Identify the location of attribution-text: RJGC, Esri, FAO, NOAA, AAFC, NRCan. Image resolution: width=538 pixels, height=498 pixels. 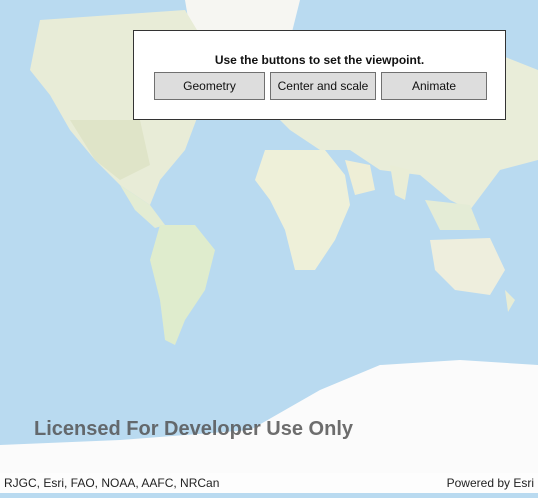
(111, 483).